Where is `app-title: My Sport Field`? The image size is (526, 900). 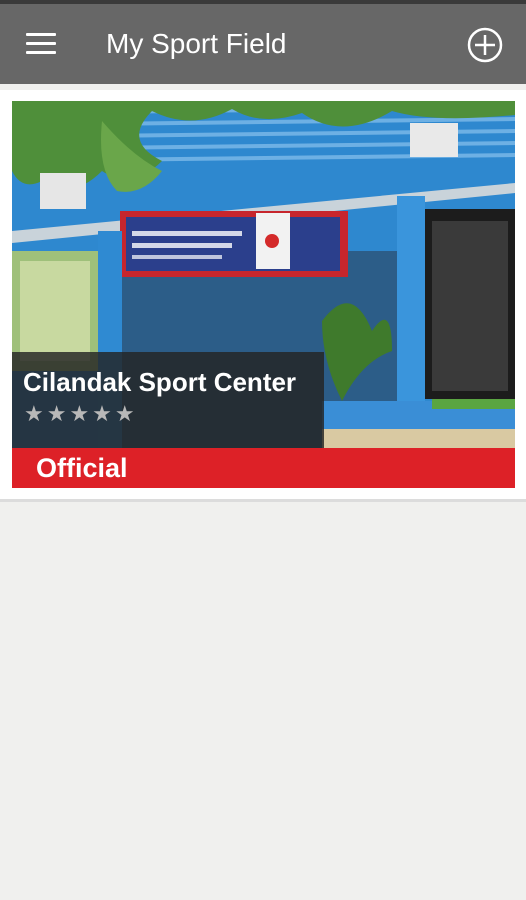 app-title: My Sport Field is located at coordinates (196, 43).